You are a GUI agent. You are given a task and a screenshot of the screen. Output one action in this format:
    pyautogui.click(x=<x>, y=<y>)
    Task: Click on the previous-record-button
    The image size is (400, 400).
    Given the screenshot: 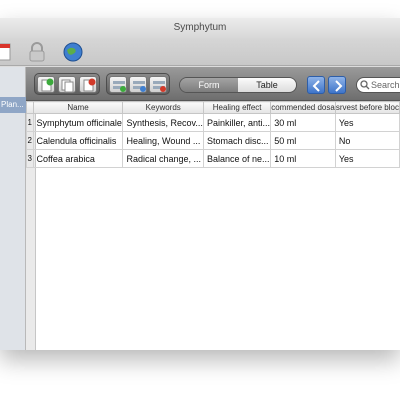 What is the action you would take?
    pyautogui.click(x=316, y=85)
    